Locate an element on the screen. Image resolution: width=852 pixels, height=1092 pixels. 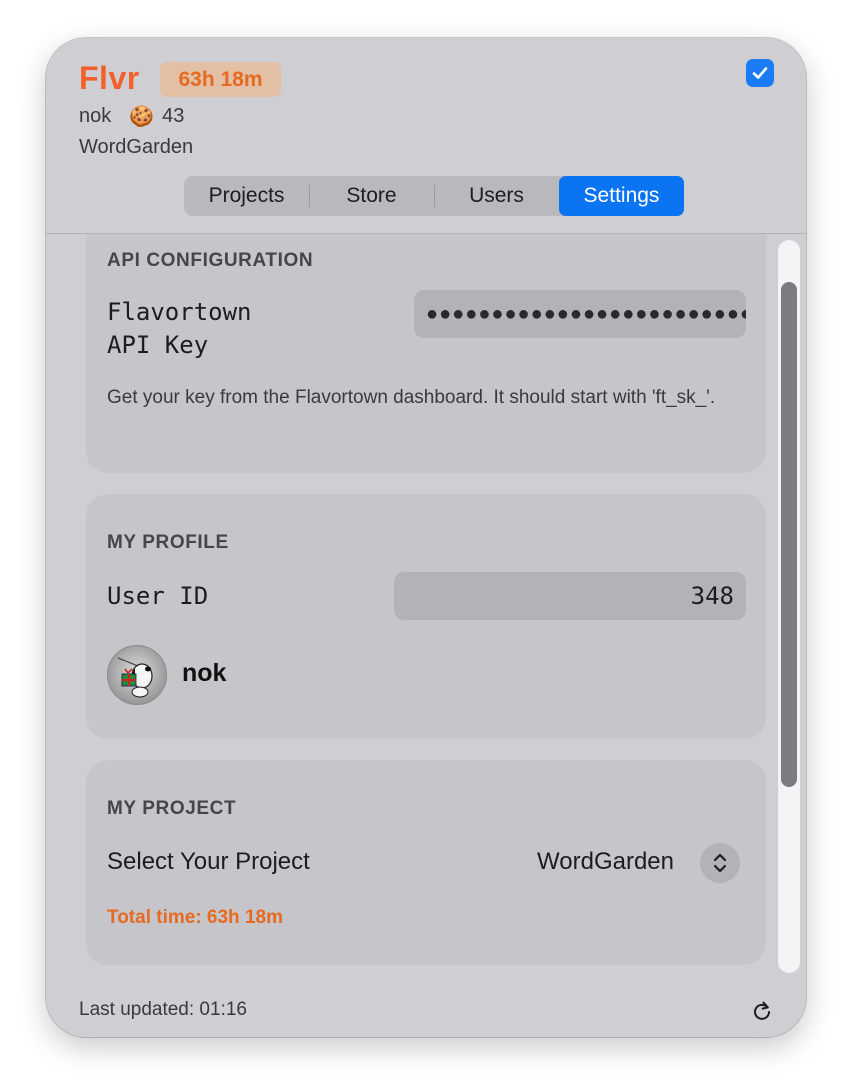
api-key-label-line2: API Key is located at coordinates (158, 345).